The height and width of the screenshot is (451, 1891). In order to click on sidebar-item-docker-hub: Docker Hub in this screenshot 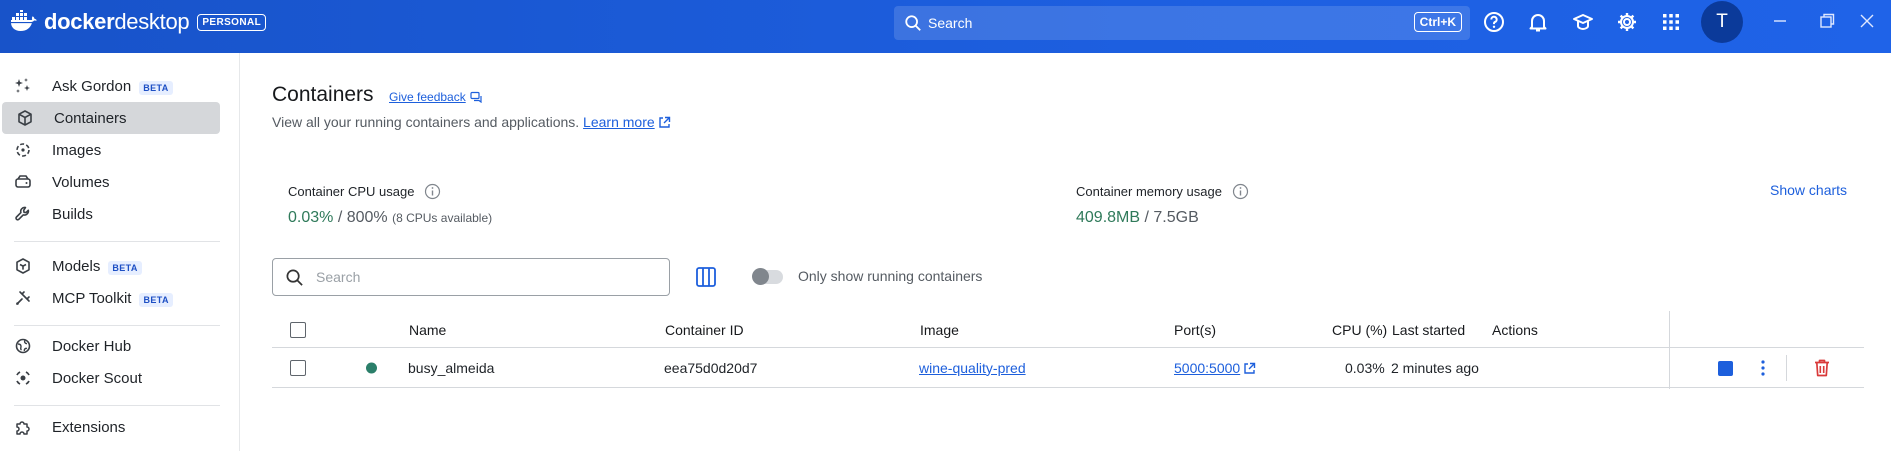, I will do `click(110, 346)`.